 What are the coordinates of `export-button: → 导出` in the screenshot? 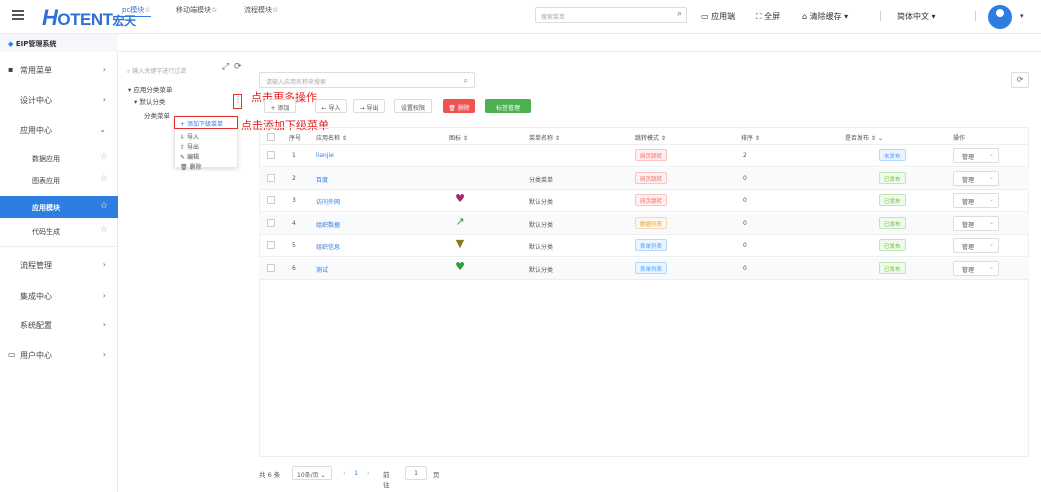 It's located at (369, 106).